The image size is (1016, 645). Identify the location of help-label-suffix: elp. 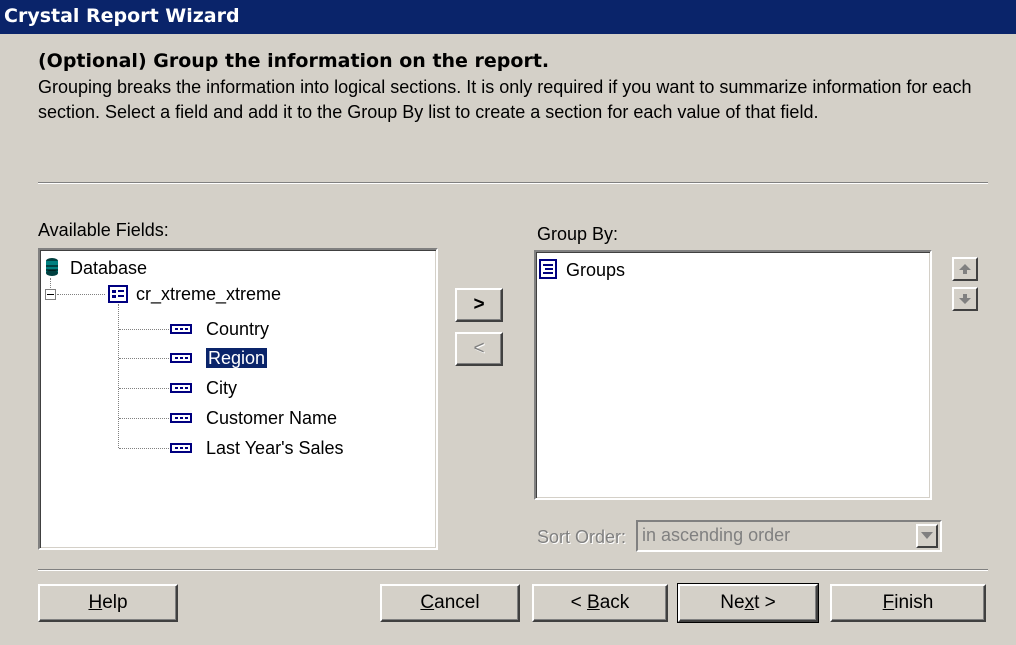
(115, 602).